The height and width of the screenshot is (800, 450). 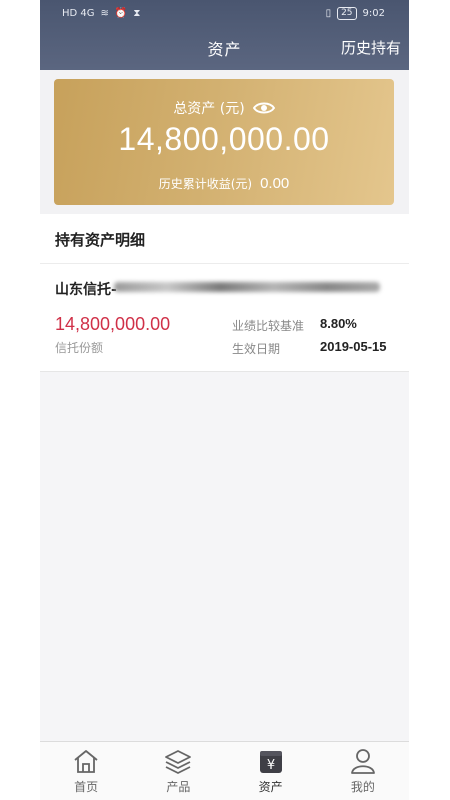 What do you see at coordinates (256, 349) in the screenshot?
I see `effective-date-label: 生效日期` at bounding box center [256, 349].